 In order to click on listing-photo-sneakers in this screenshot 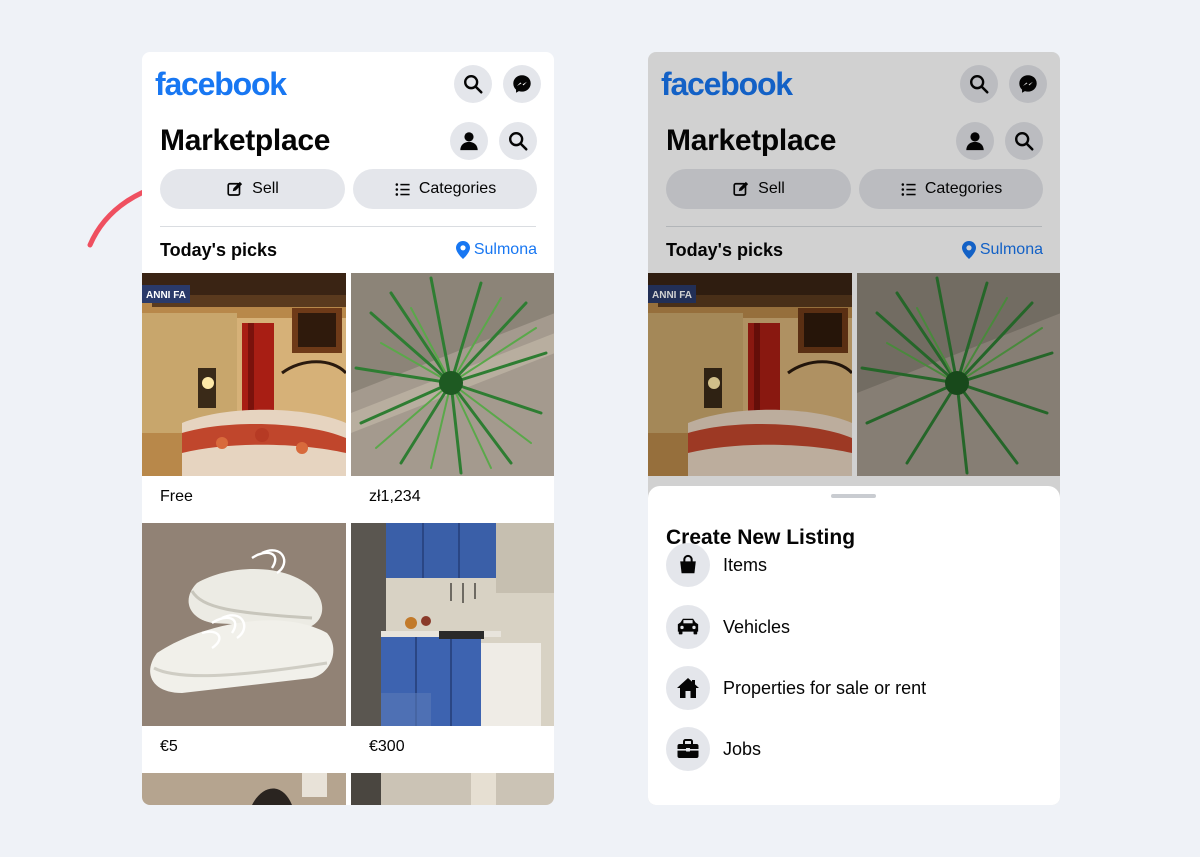, I will do `click(244, 624)`.